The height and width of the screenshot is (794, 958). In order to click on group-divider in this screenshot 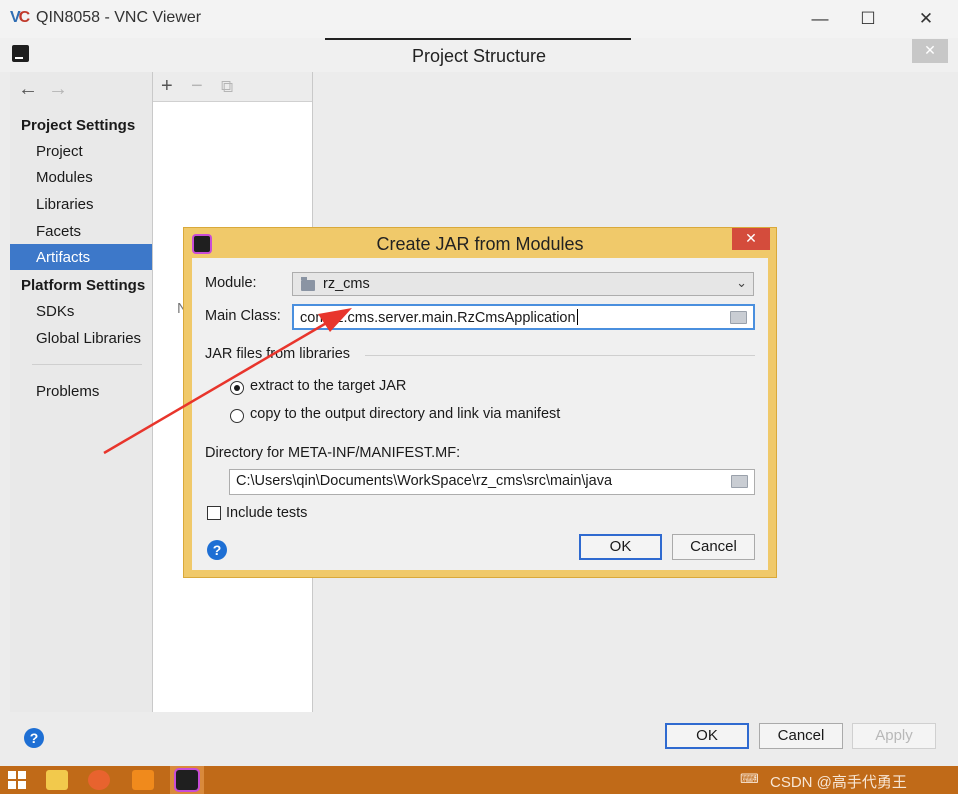, I will do `click(560, 355)`.